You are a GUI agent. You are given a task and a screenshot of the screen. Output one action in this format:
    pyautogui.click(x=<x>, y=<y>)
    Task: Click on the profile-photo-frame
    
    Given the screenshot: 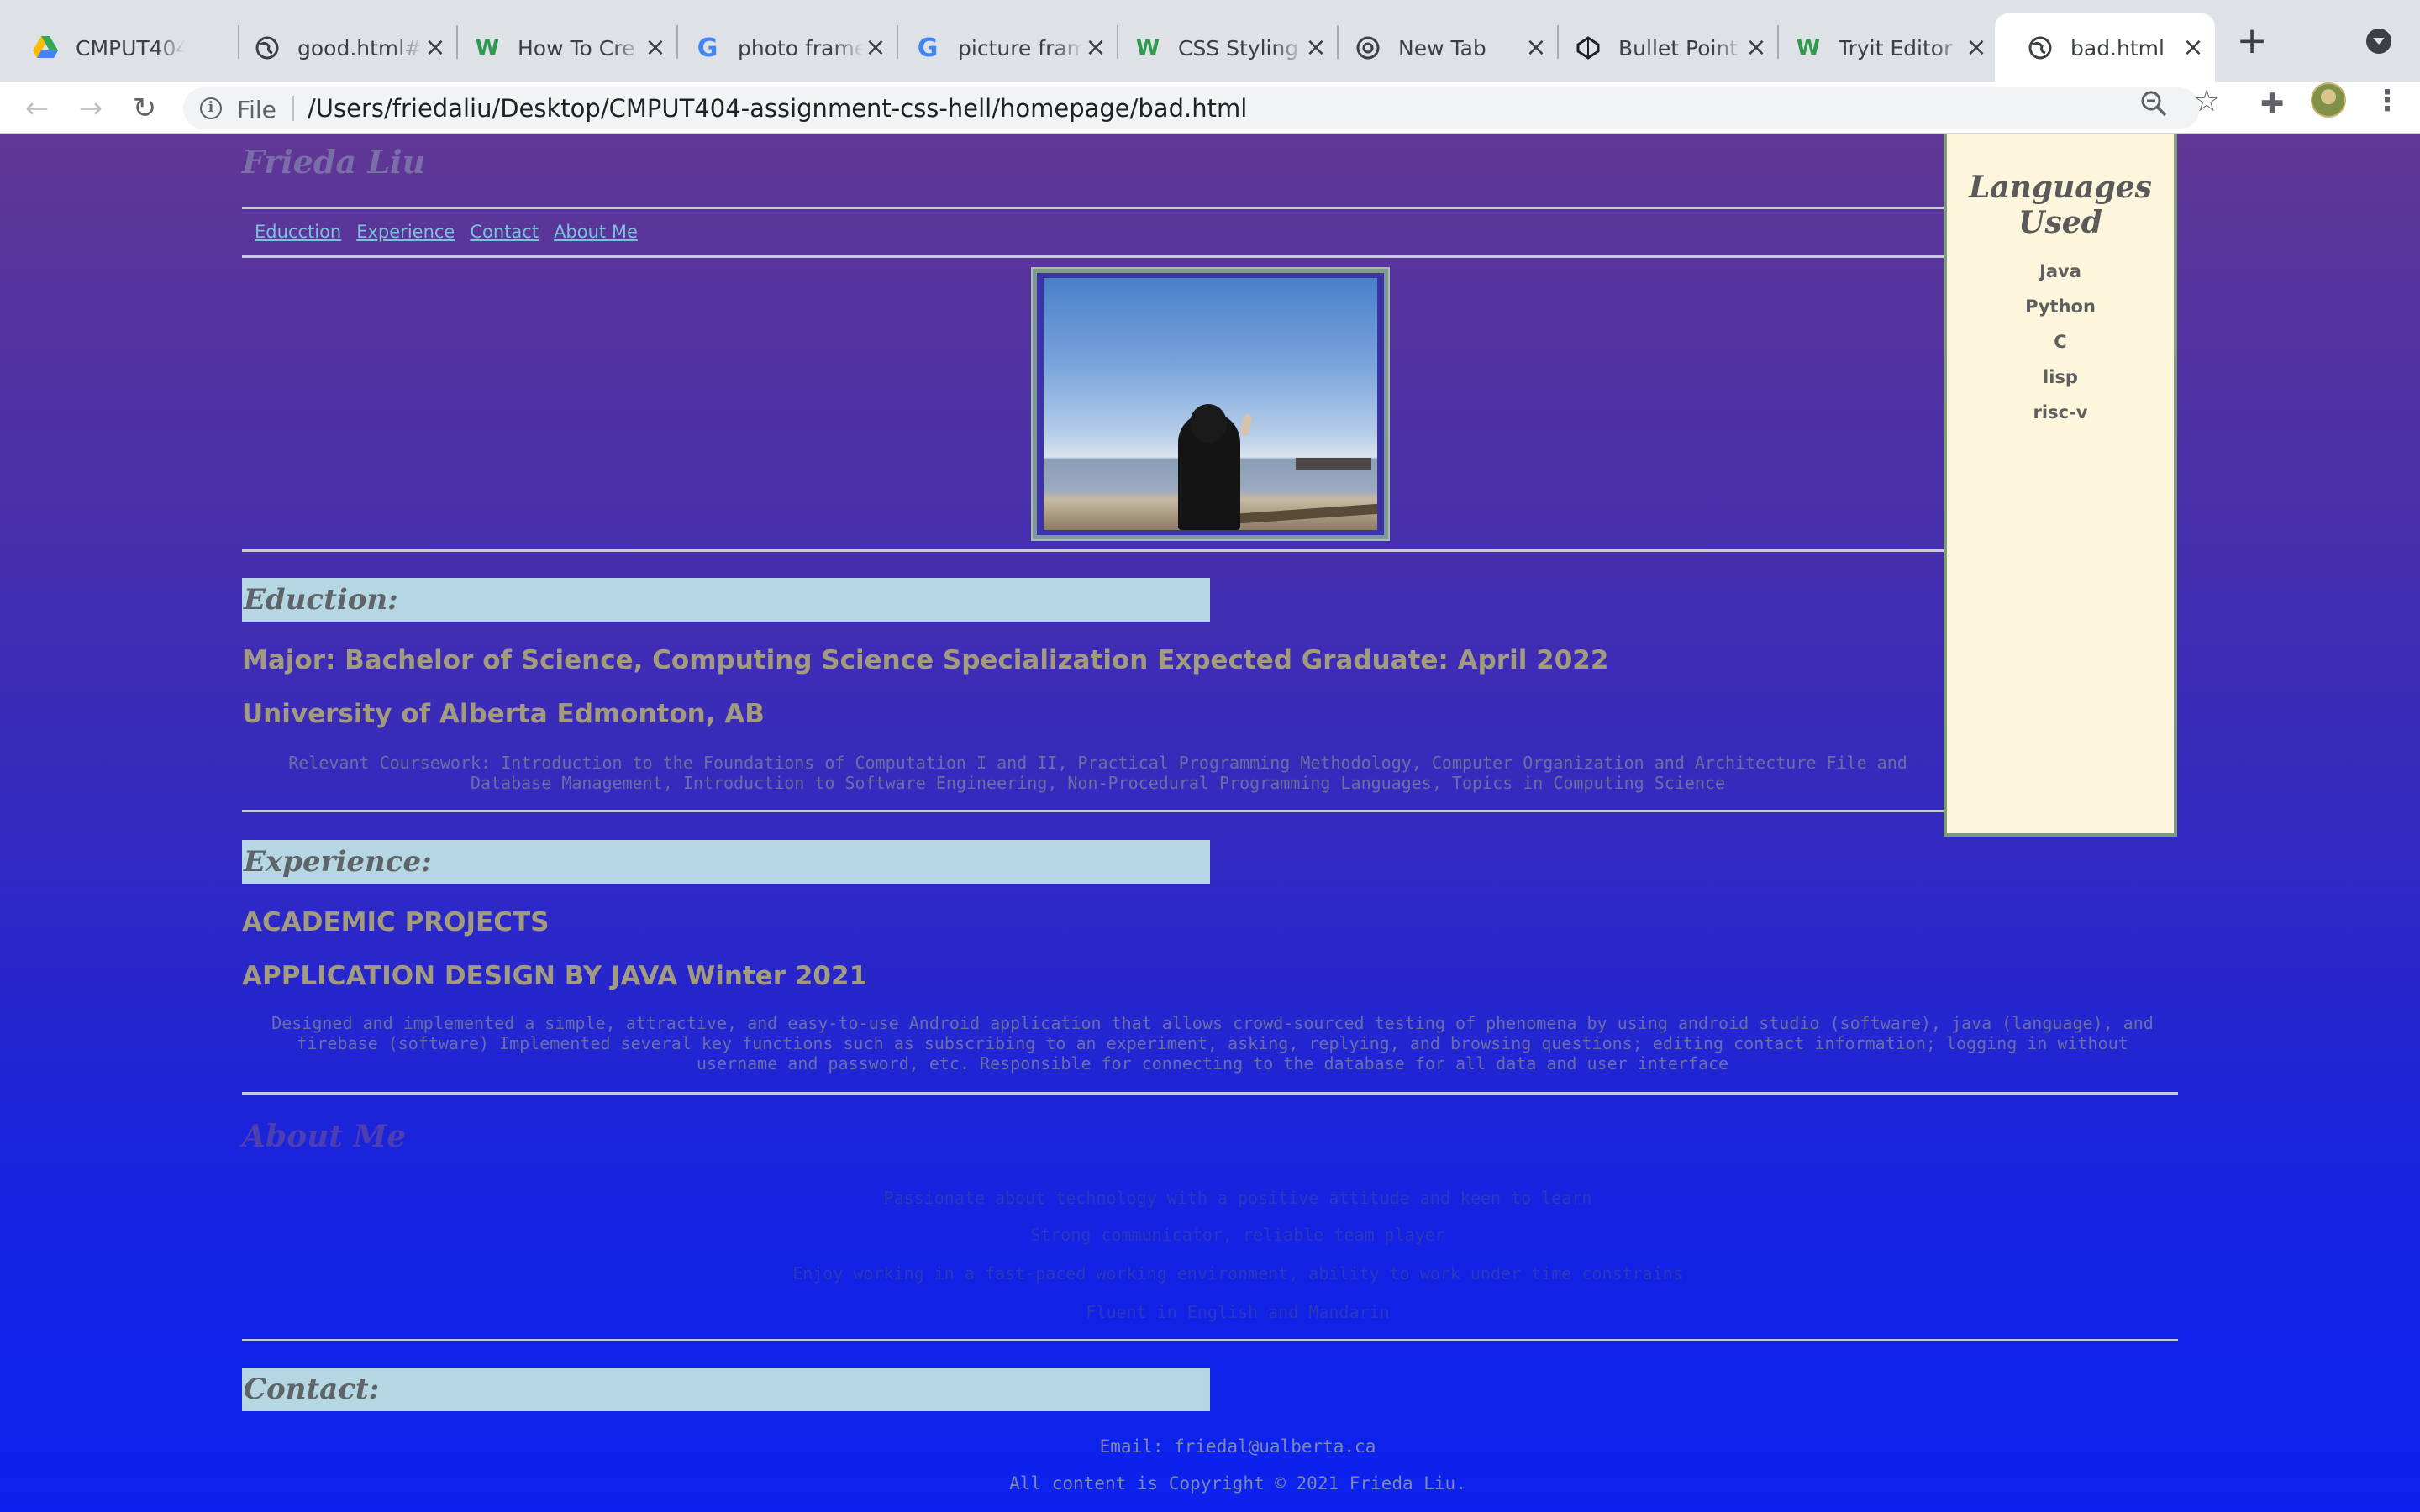 What is the action you would take?
    pyautogui.click(x=1210, y=404)
    